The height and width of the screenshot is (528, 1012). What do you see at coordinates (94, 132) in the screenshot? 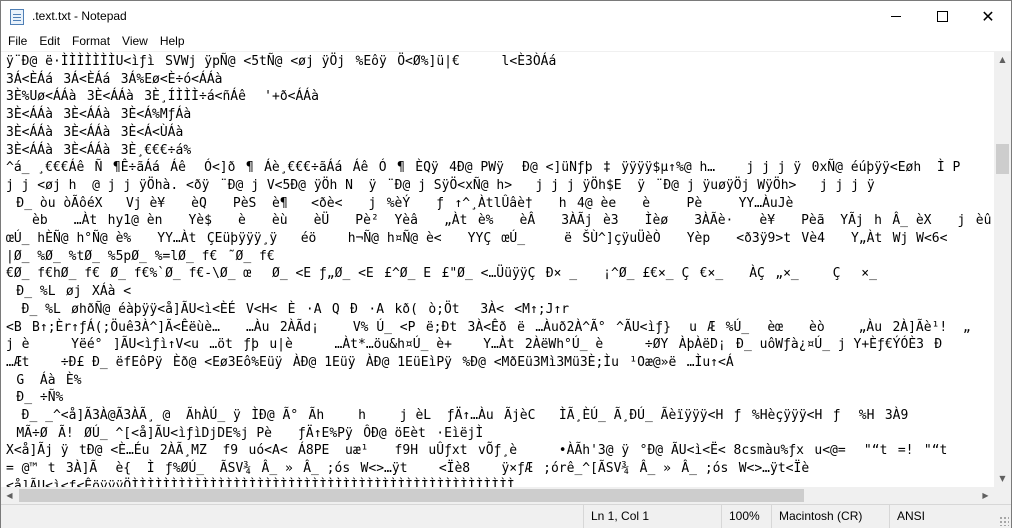
I see `editor-line: 3È<ÁÁà3È<ÁÁà3È<Á<ÙÁà` at bounding box center [94, 132].